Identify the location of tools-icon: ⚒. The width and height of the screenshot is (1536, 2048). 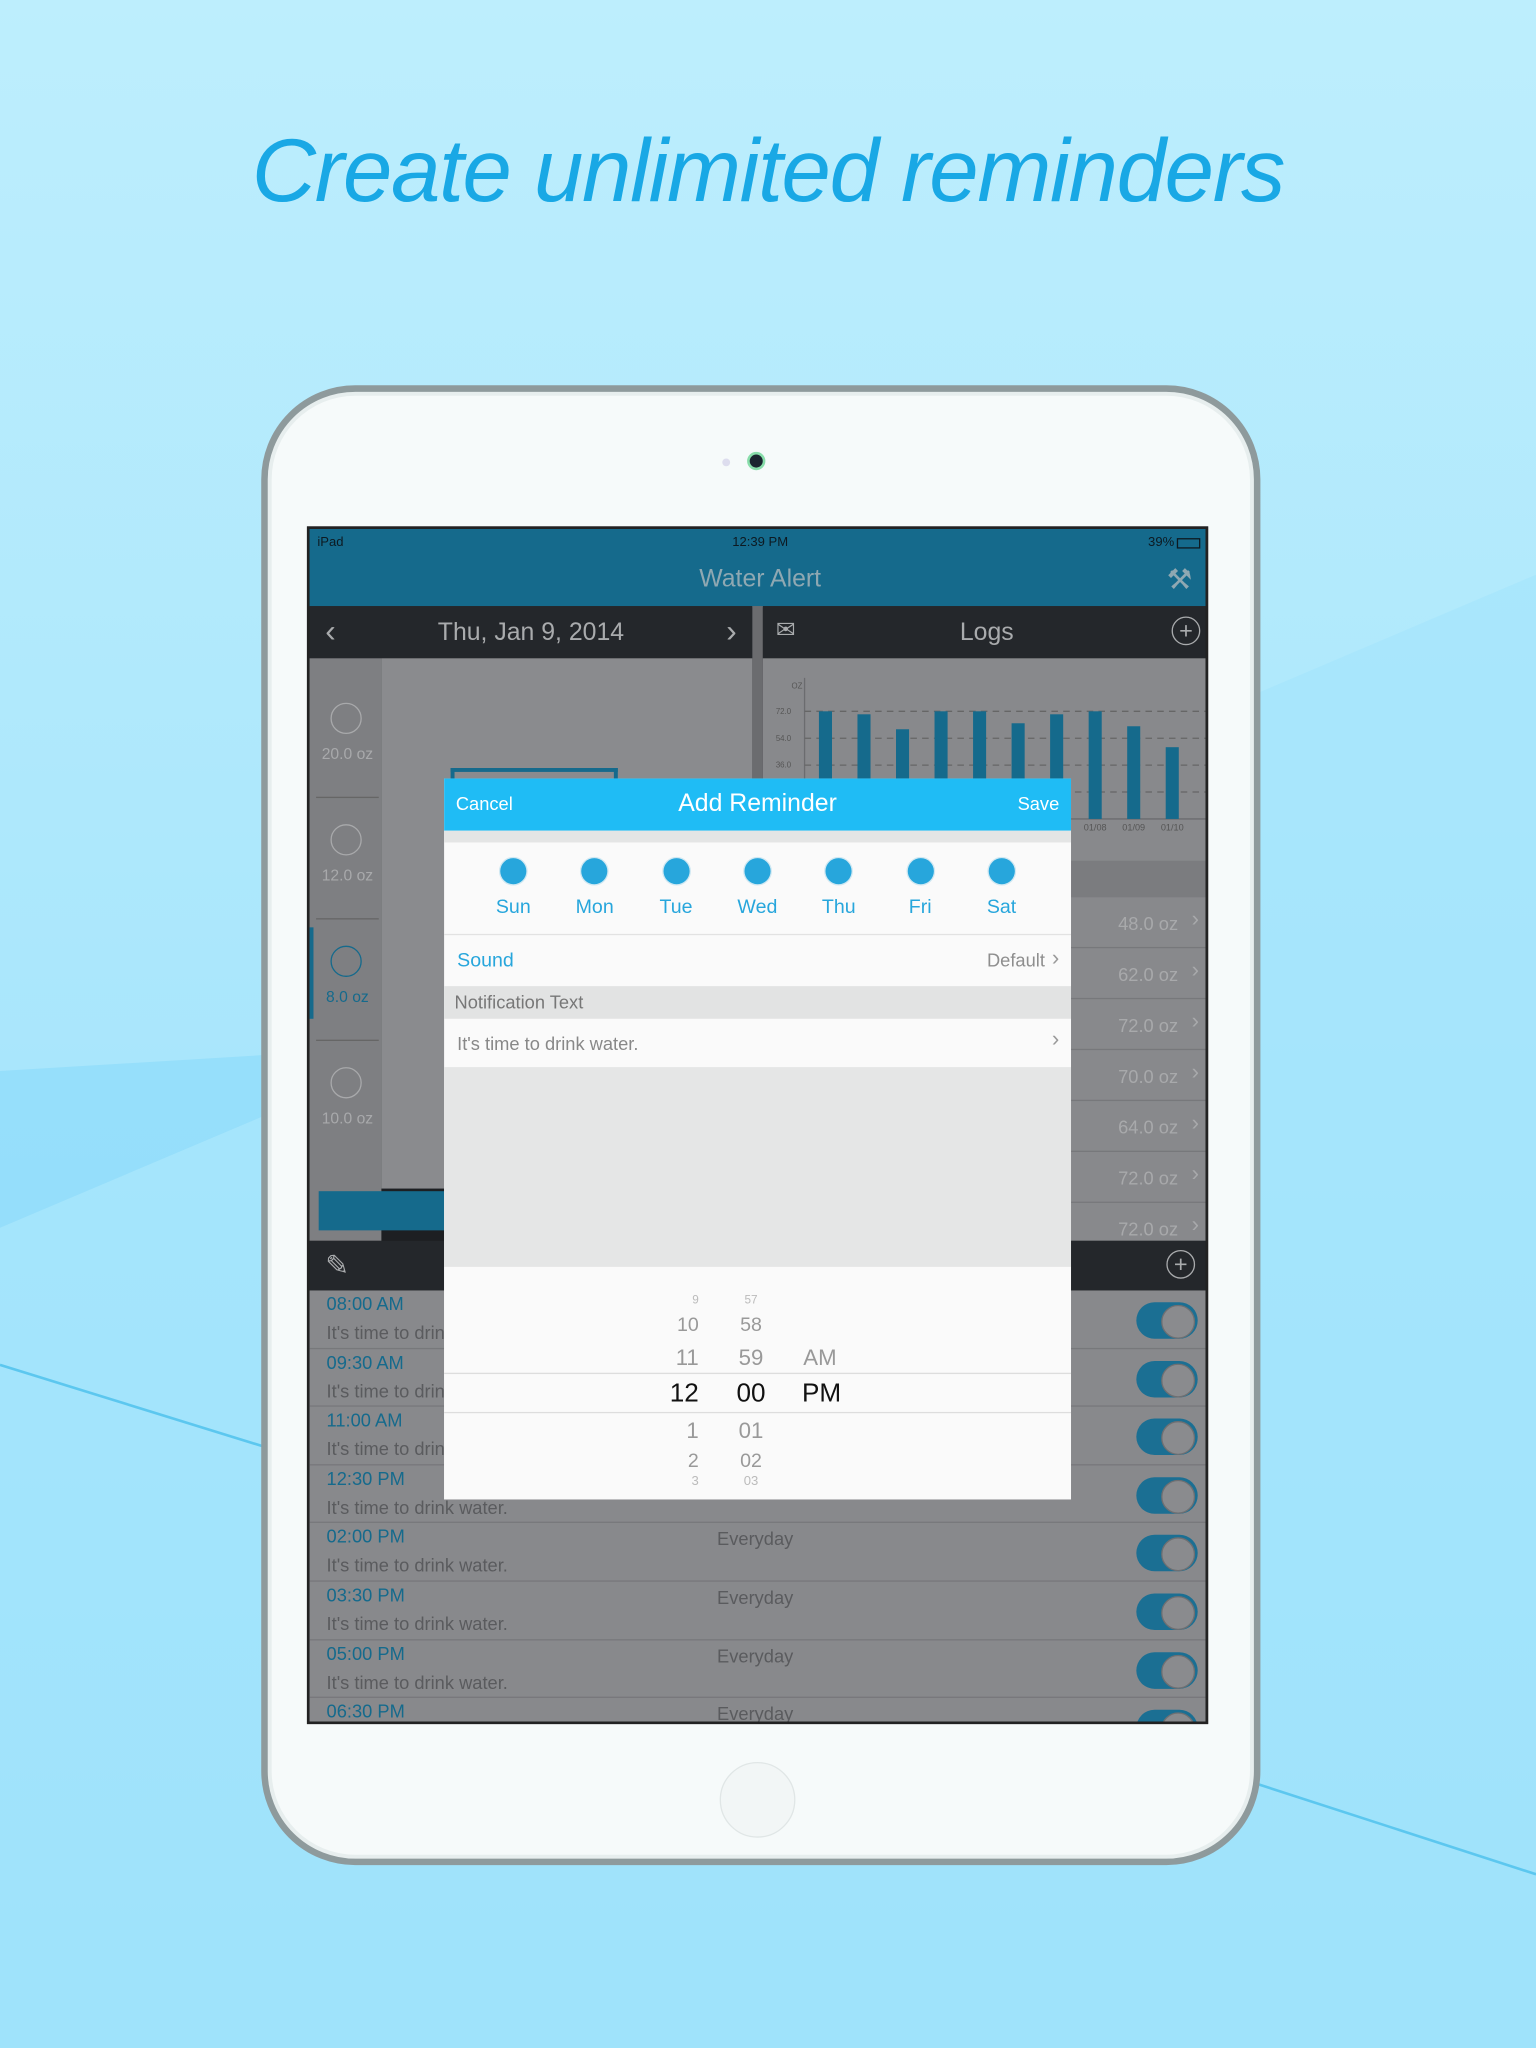
(1180, 580).